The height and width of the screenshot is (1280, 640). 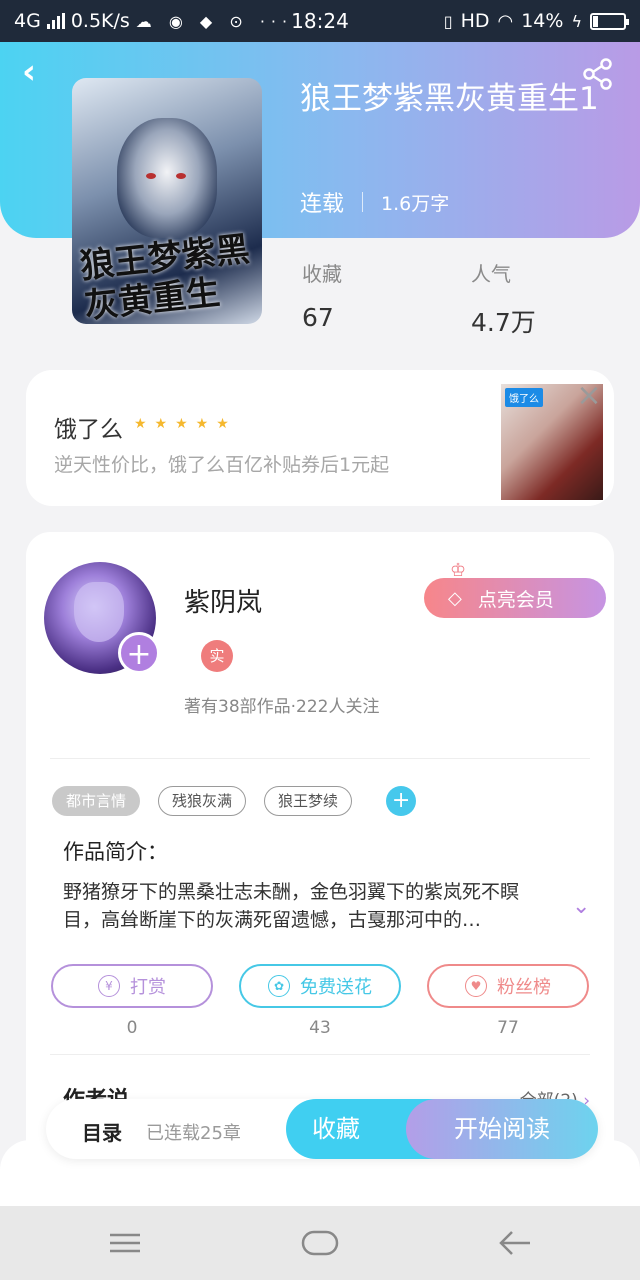 I want to click on home-icon, so click(x=320, y=1243).